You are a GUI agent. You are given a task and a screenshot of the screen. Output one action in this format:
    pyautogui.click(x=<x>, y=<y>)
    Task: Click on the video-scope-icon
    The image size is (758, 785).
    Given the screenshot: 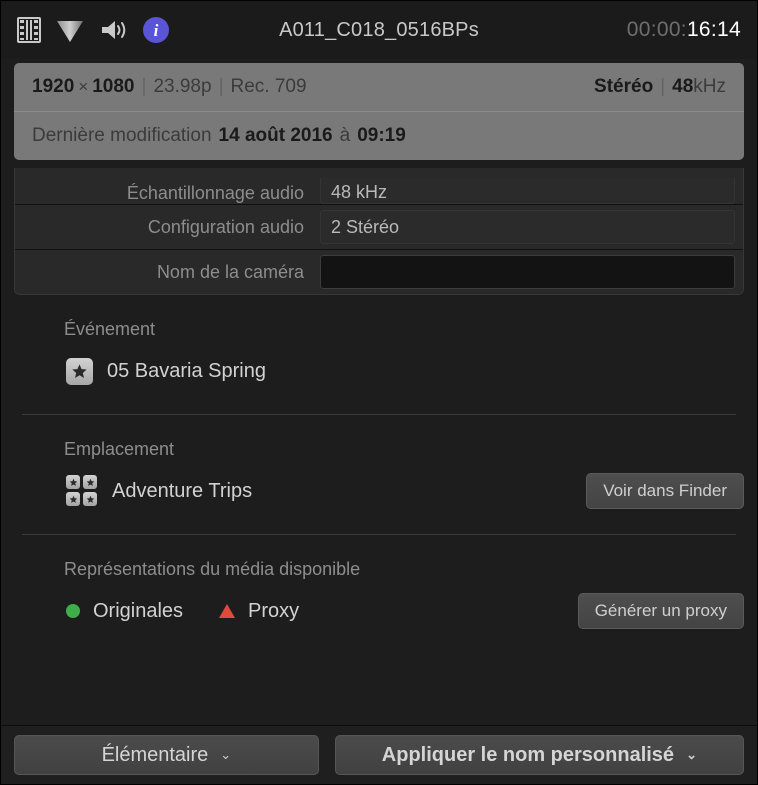 What is the action you would take?
    pyautogui.click(x=70, y=30)
    